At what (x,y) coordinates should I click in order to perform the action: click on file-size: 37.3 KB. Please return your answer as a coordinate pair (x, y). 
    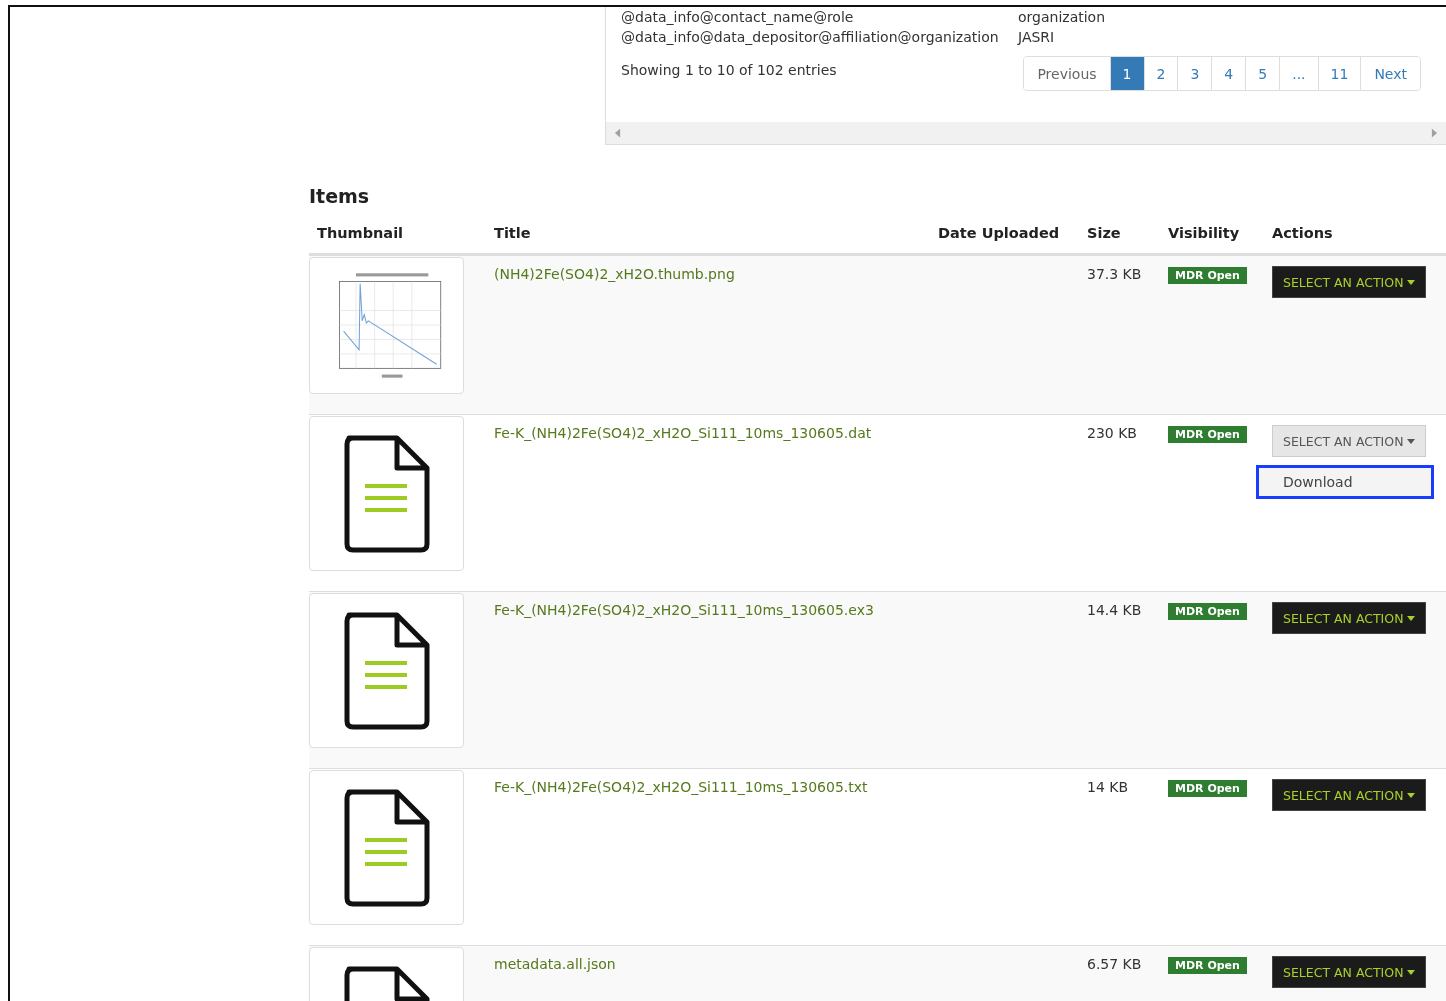
    Looking at the image, I should click on (1114, 274).